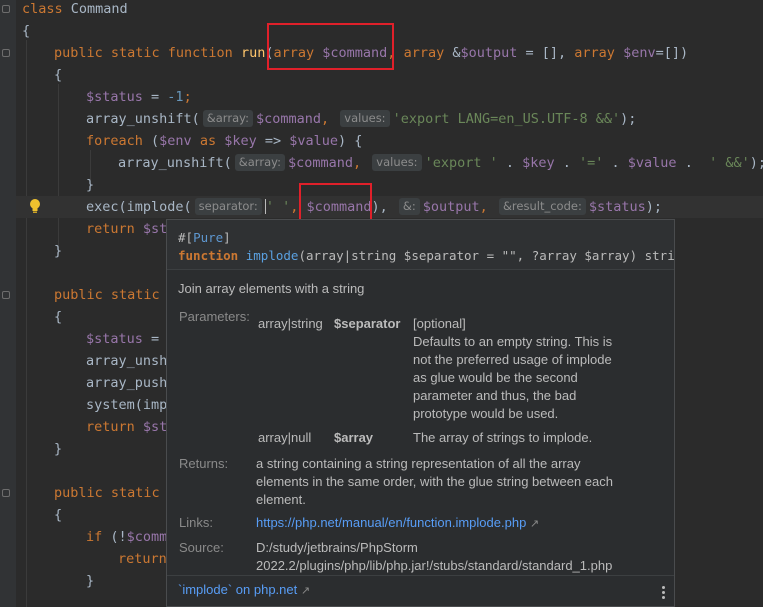  What do you see at coordinates (204, 463) in the screenshot?
I see `returns-label: Returns:` at bounding box center [204, 463].